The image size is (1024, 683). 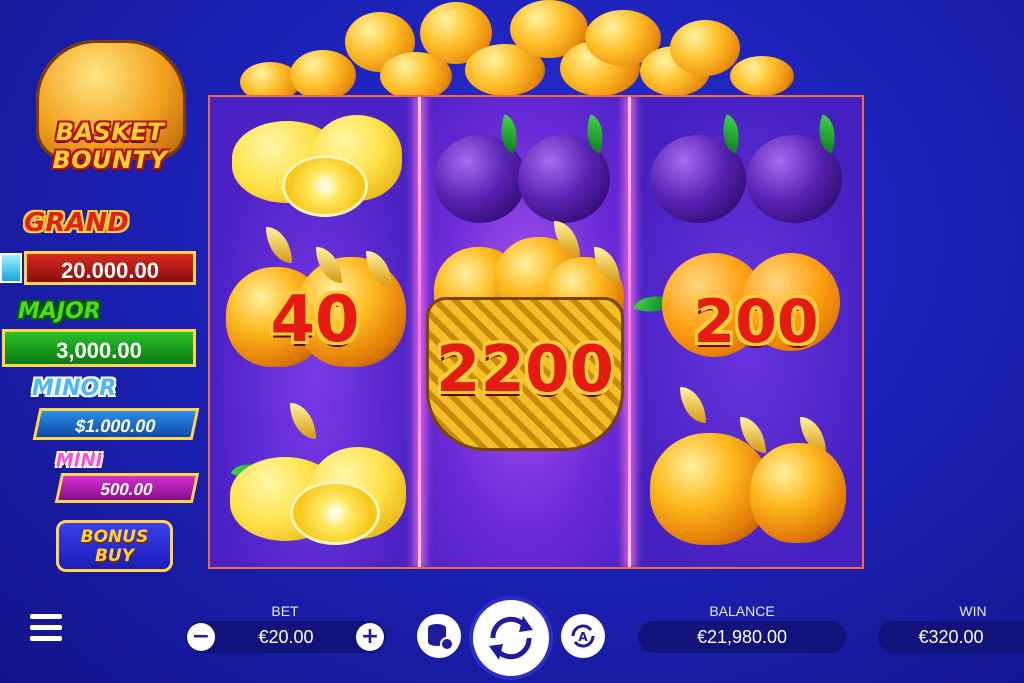 What do you see at coordinates (750, 467) in the screenshot?
I see `golden-apple-icon` at bounding box center [750, 467].